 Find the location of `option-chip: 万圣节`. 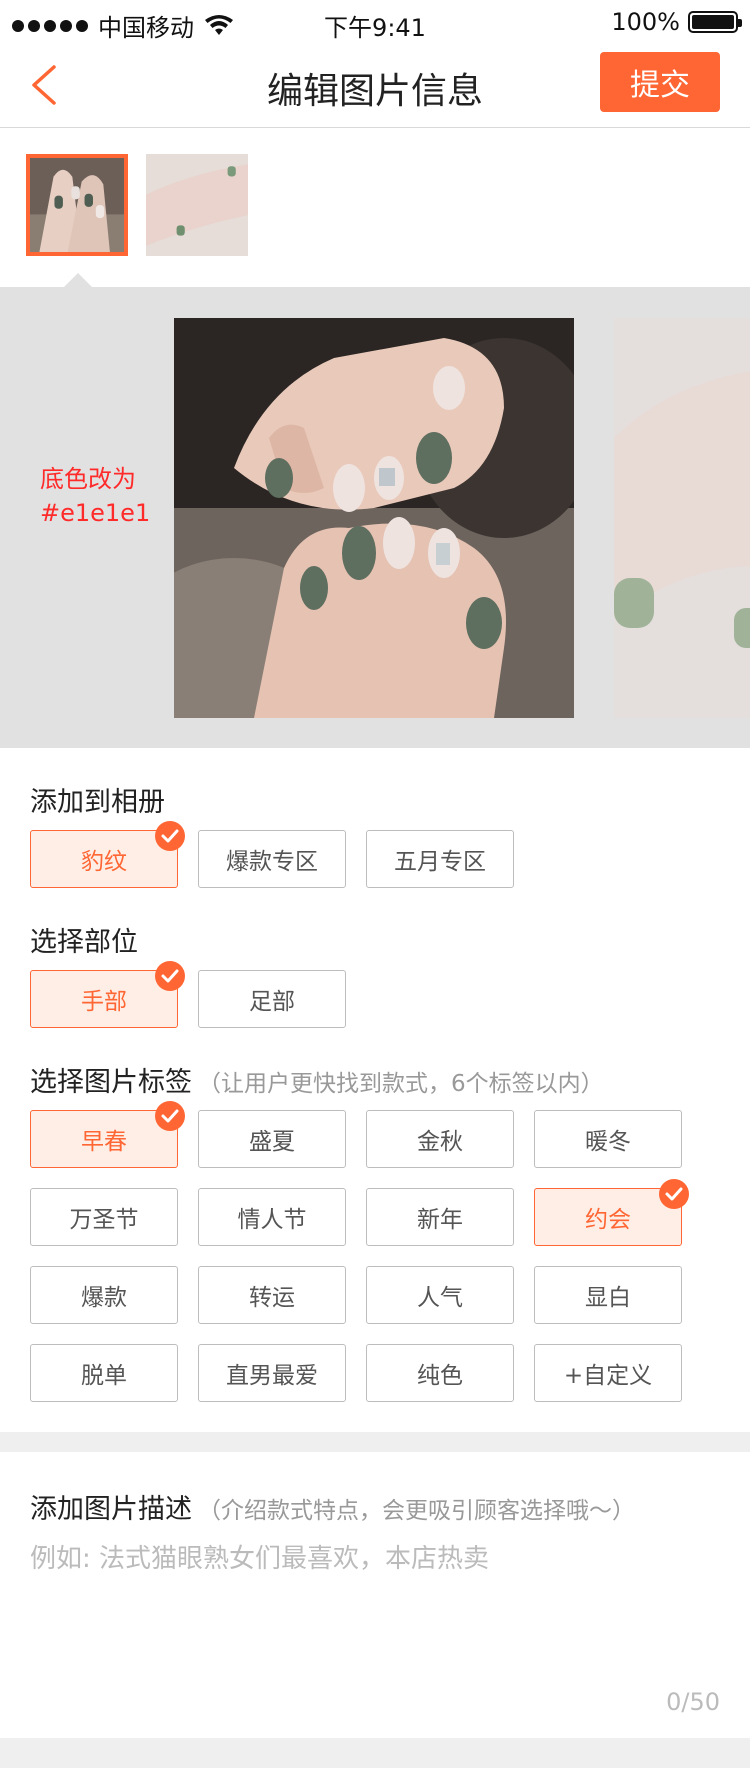

option-chip: 万圣节 is located at coordinates (104, 1217).